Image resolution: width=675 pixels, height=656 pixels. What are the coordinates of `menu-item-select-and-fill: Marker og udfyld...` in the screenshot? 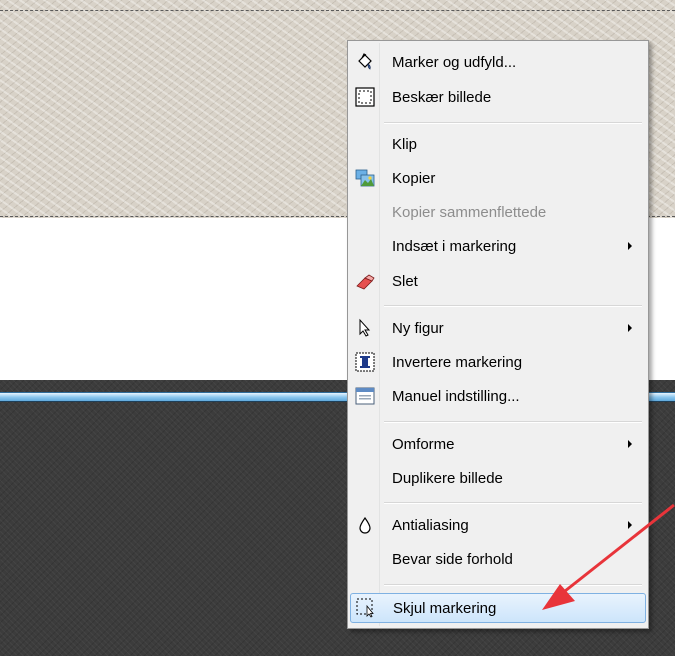 It's located at (498, 62).